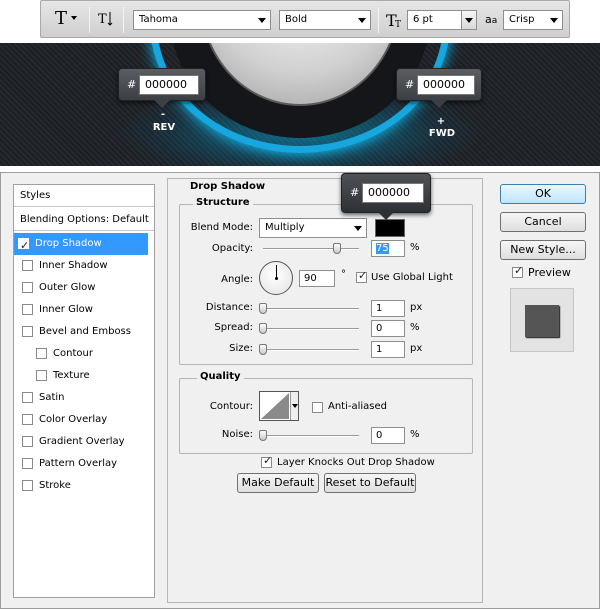 The image size is (600, 609). What do you see at coordinates (311, 436) in the screenshot?
I see `noise-slider` at bounding box center [311, 436].